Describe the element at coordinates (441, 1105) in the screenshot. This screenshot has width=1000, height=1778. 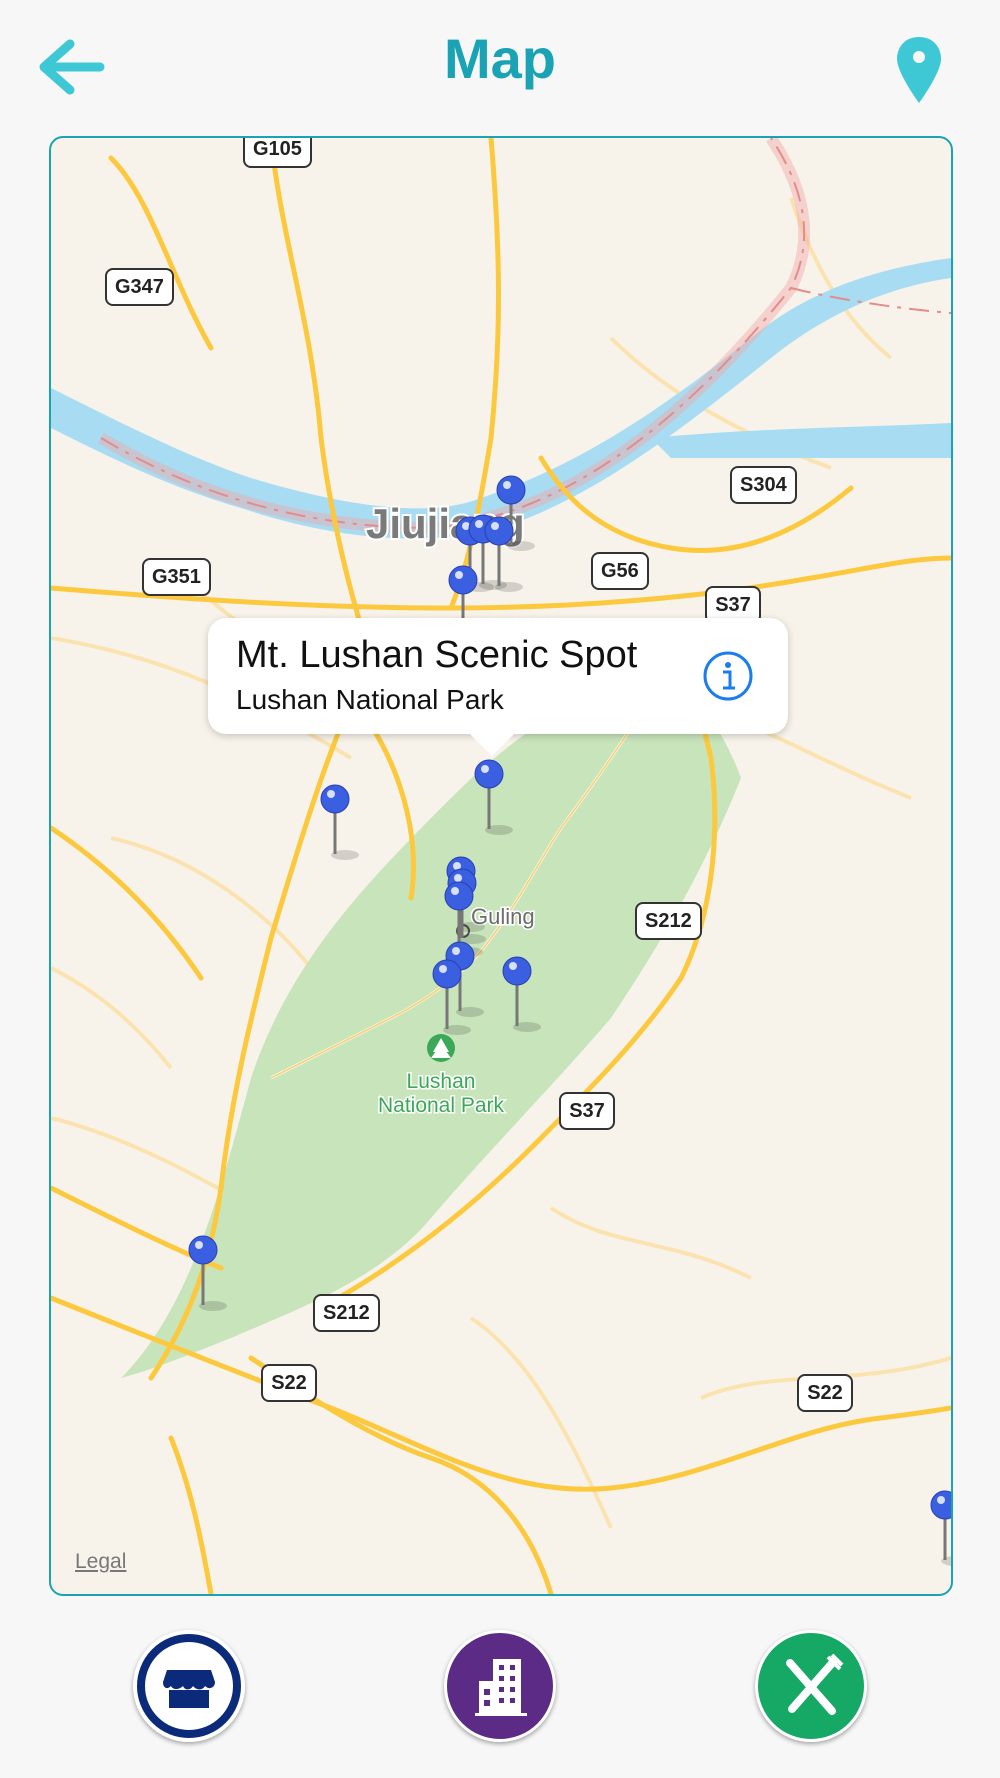
I see `park-label-line2: National Park` at that location.